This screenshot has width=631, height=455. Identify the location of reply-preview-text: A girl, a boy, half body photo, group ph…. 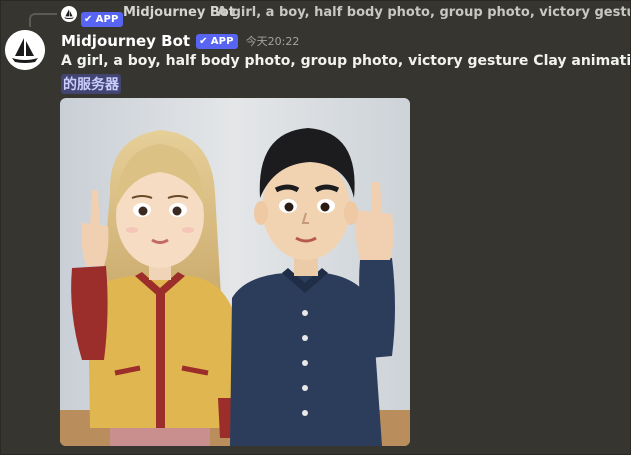
(423, 12).